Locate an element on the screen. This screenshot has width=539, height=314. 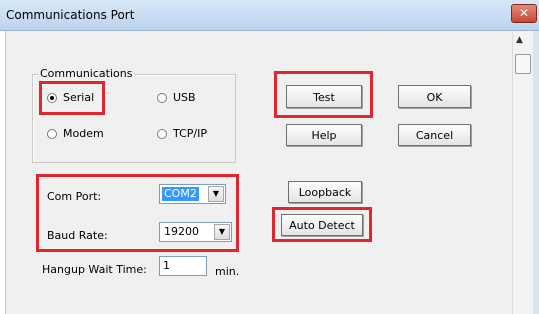
baud-rate-select: 19200 ▼ is located at coordinates (195, 232).